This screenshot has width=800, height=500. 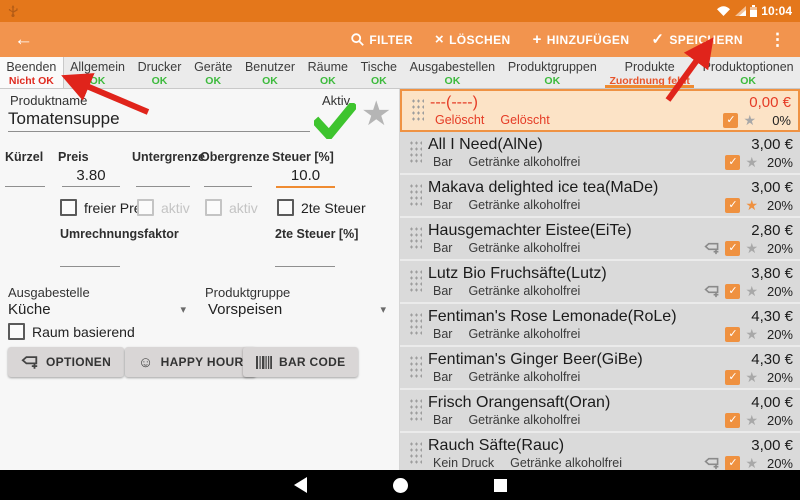 What do you see at coordinates (32, 72) in the screenshot?
I see `tab-item: Beenden Nicht OK` at bounding box center [32, 72].